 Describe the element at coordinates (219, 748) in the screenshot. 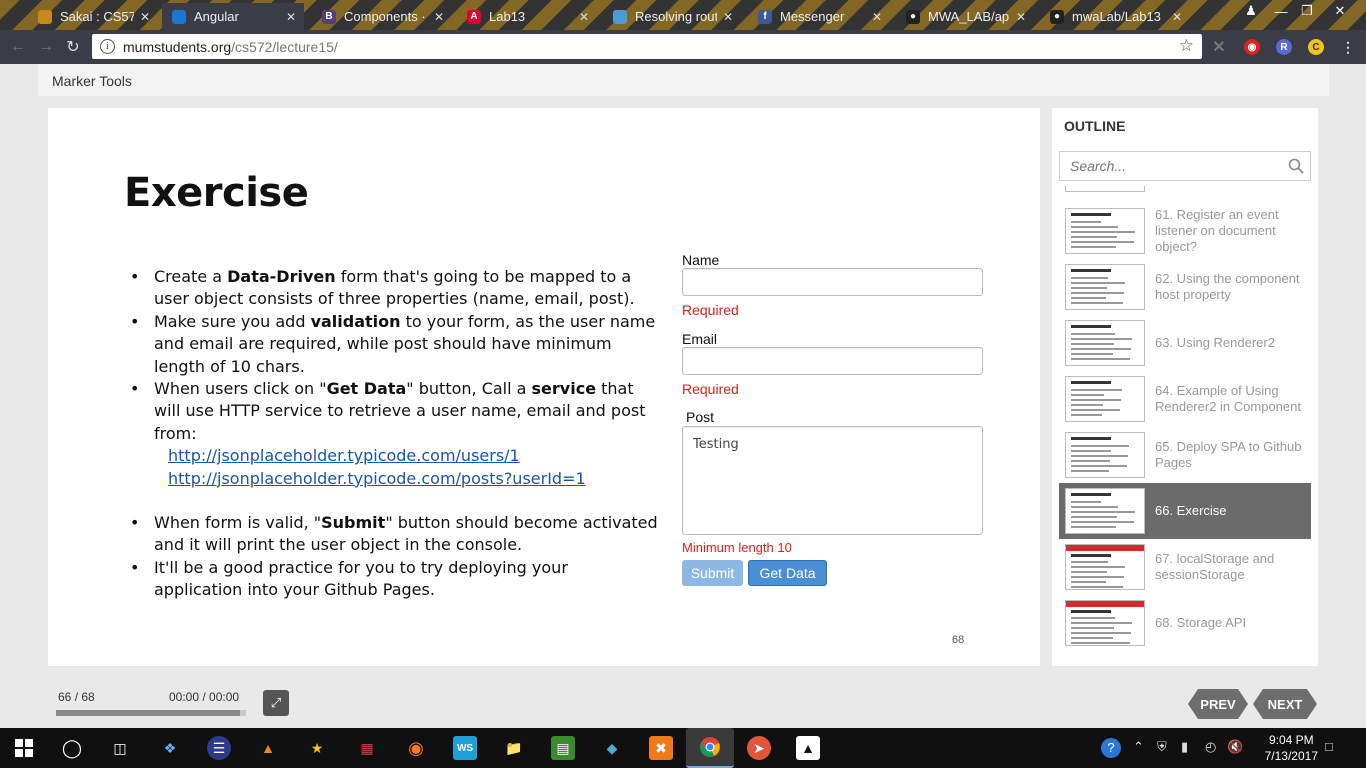

I see `eclipse-icon: ☰` at that location.